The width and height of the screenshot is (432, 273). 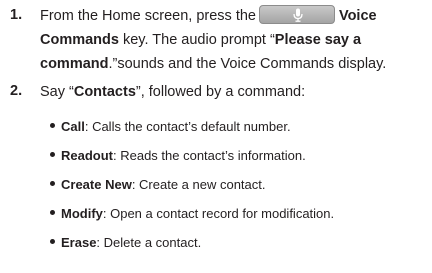 What do you see at coordinates (74, 64) in the screenshot?
I see `prompt-text-end: command` at bounding box center [74, 64].